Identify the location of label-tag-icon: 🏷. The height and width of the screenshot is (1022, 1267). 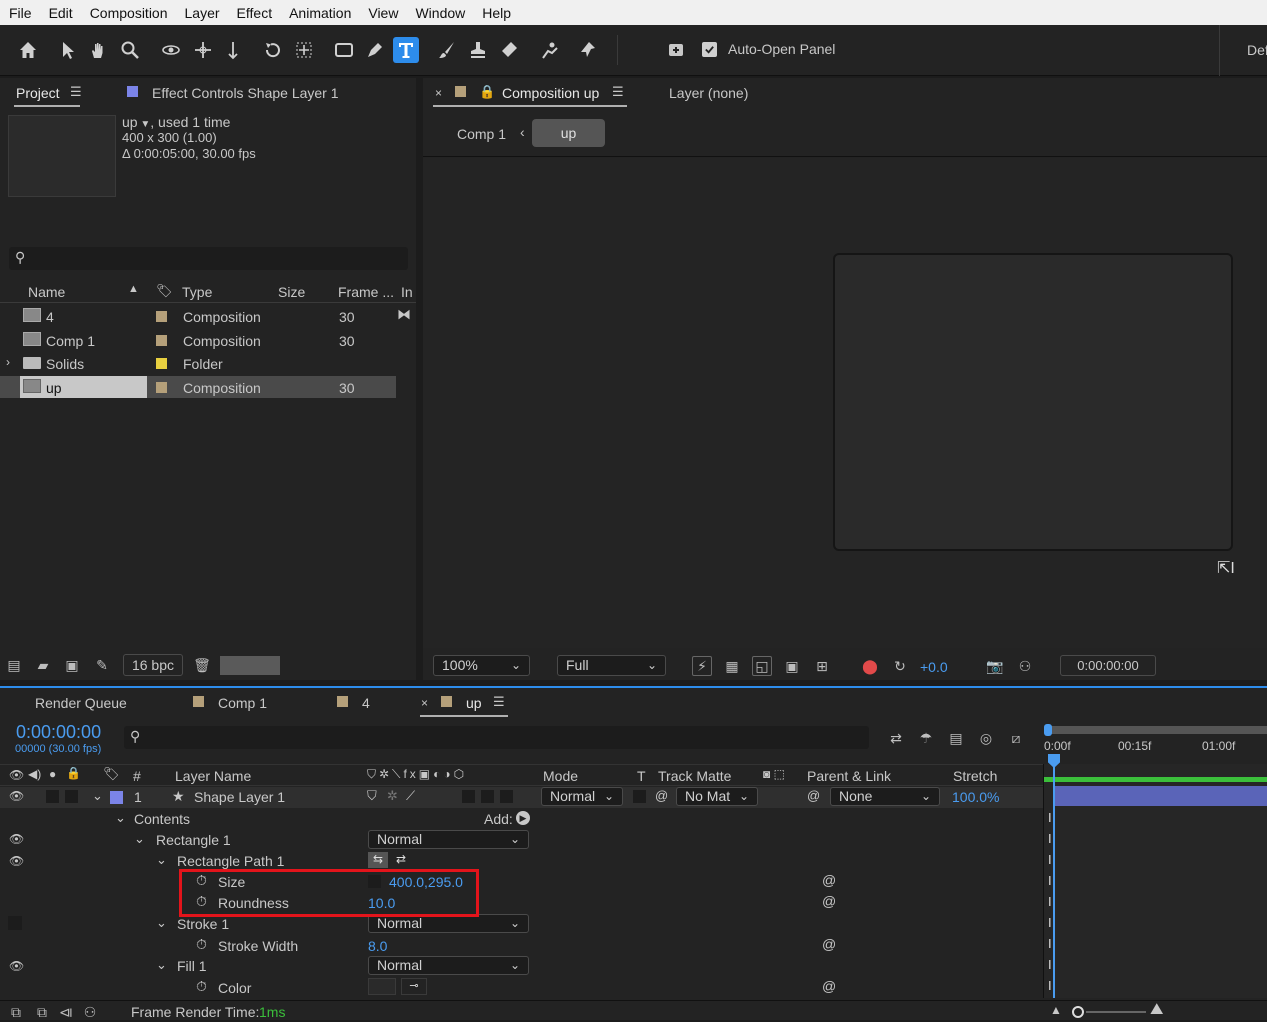
(164, 291).